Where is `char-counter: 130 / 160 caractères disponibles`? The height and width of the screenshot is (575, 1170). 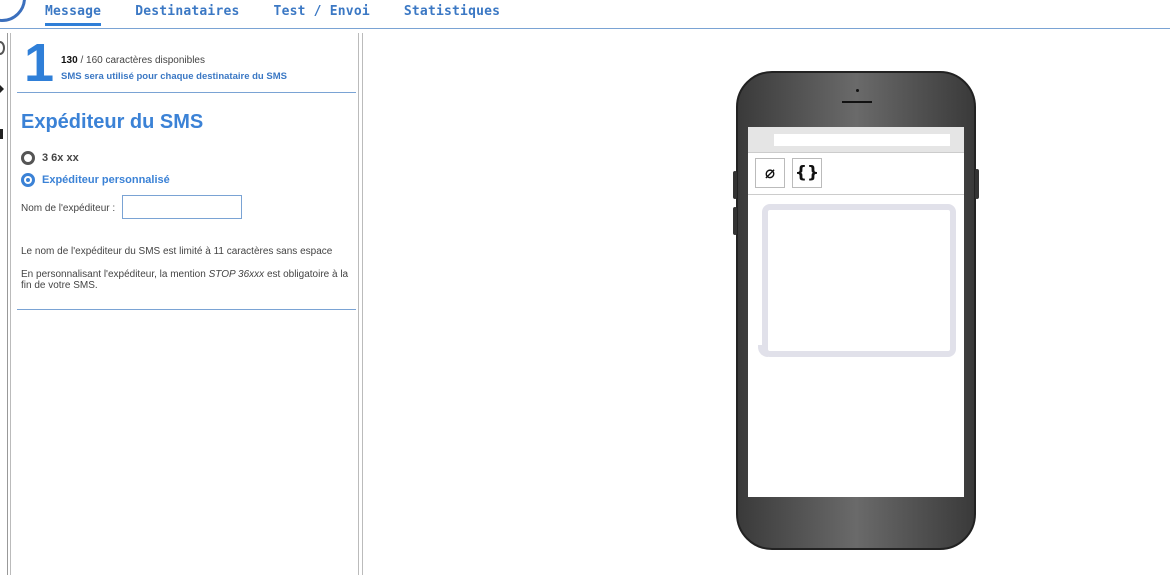 char-counter: 130 / 160 caractères disponibles is located at coordinates (133, 60).